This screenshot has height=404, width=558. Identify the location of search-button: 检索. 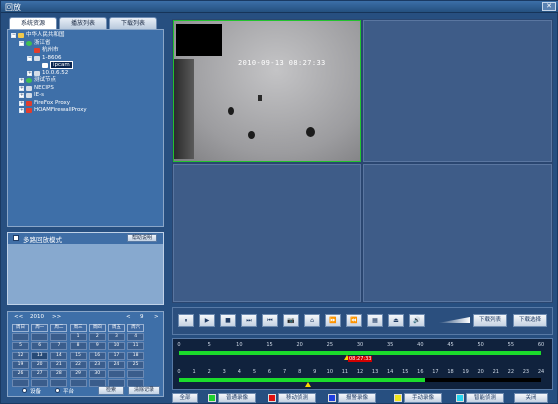
(111, 390).